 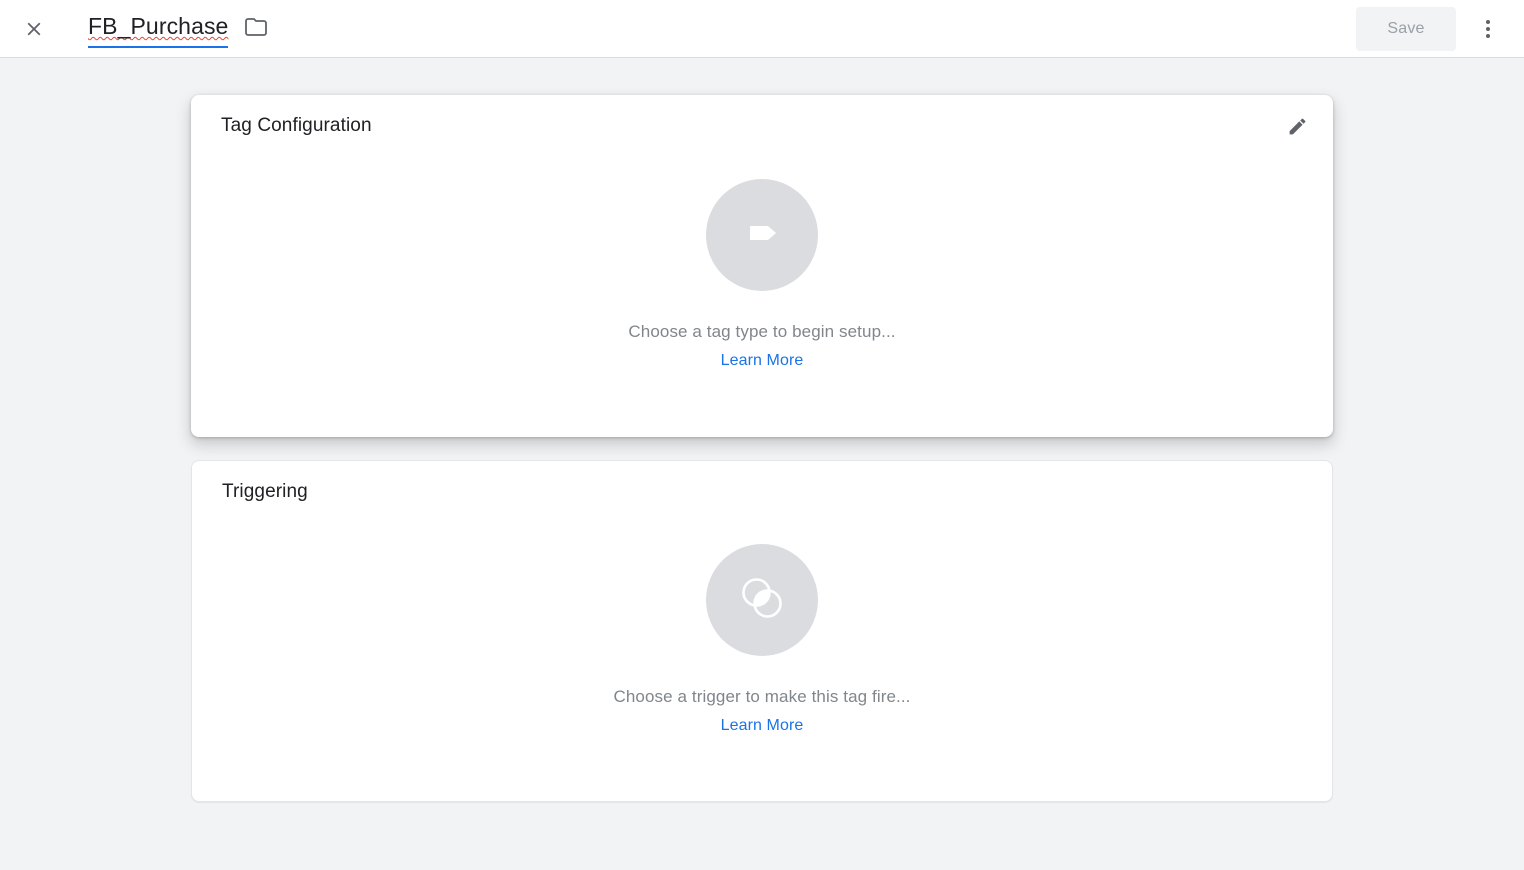 I want to click on trigger-icon, so click(x=762, y=600).